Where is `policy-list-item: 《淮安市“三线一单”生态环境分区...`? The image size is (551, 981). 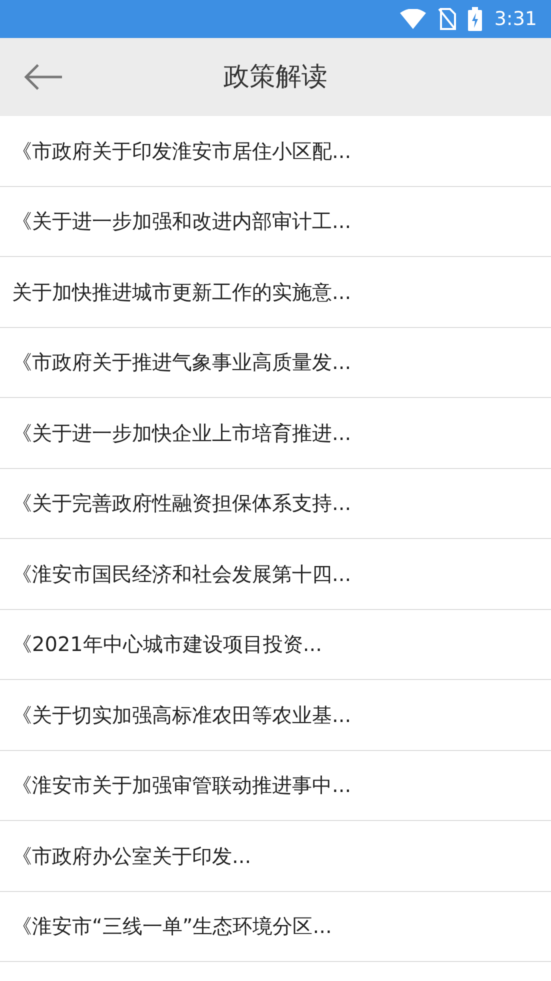 policy-list-item: 《淮安市“三线一单”生态环境分区... is located at coordinates (275, 927).